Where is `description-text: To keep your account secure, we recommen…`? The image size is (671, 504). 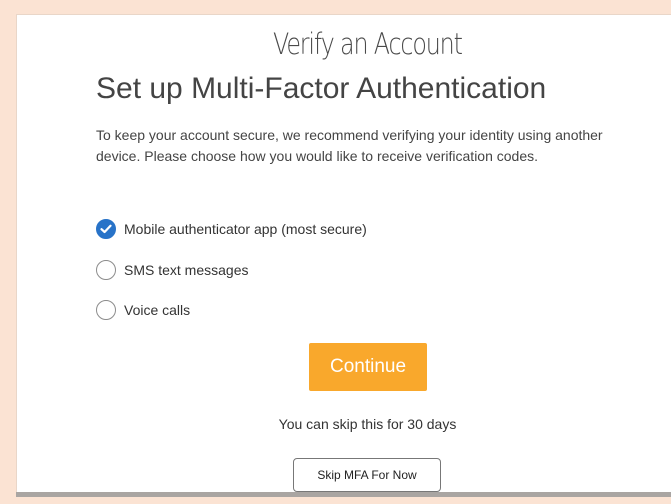 description-text: To keep your account secure, we recommen… is located at coordinates (349, 145).